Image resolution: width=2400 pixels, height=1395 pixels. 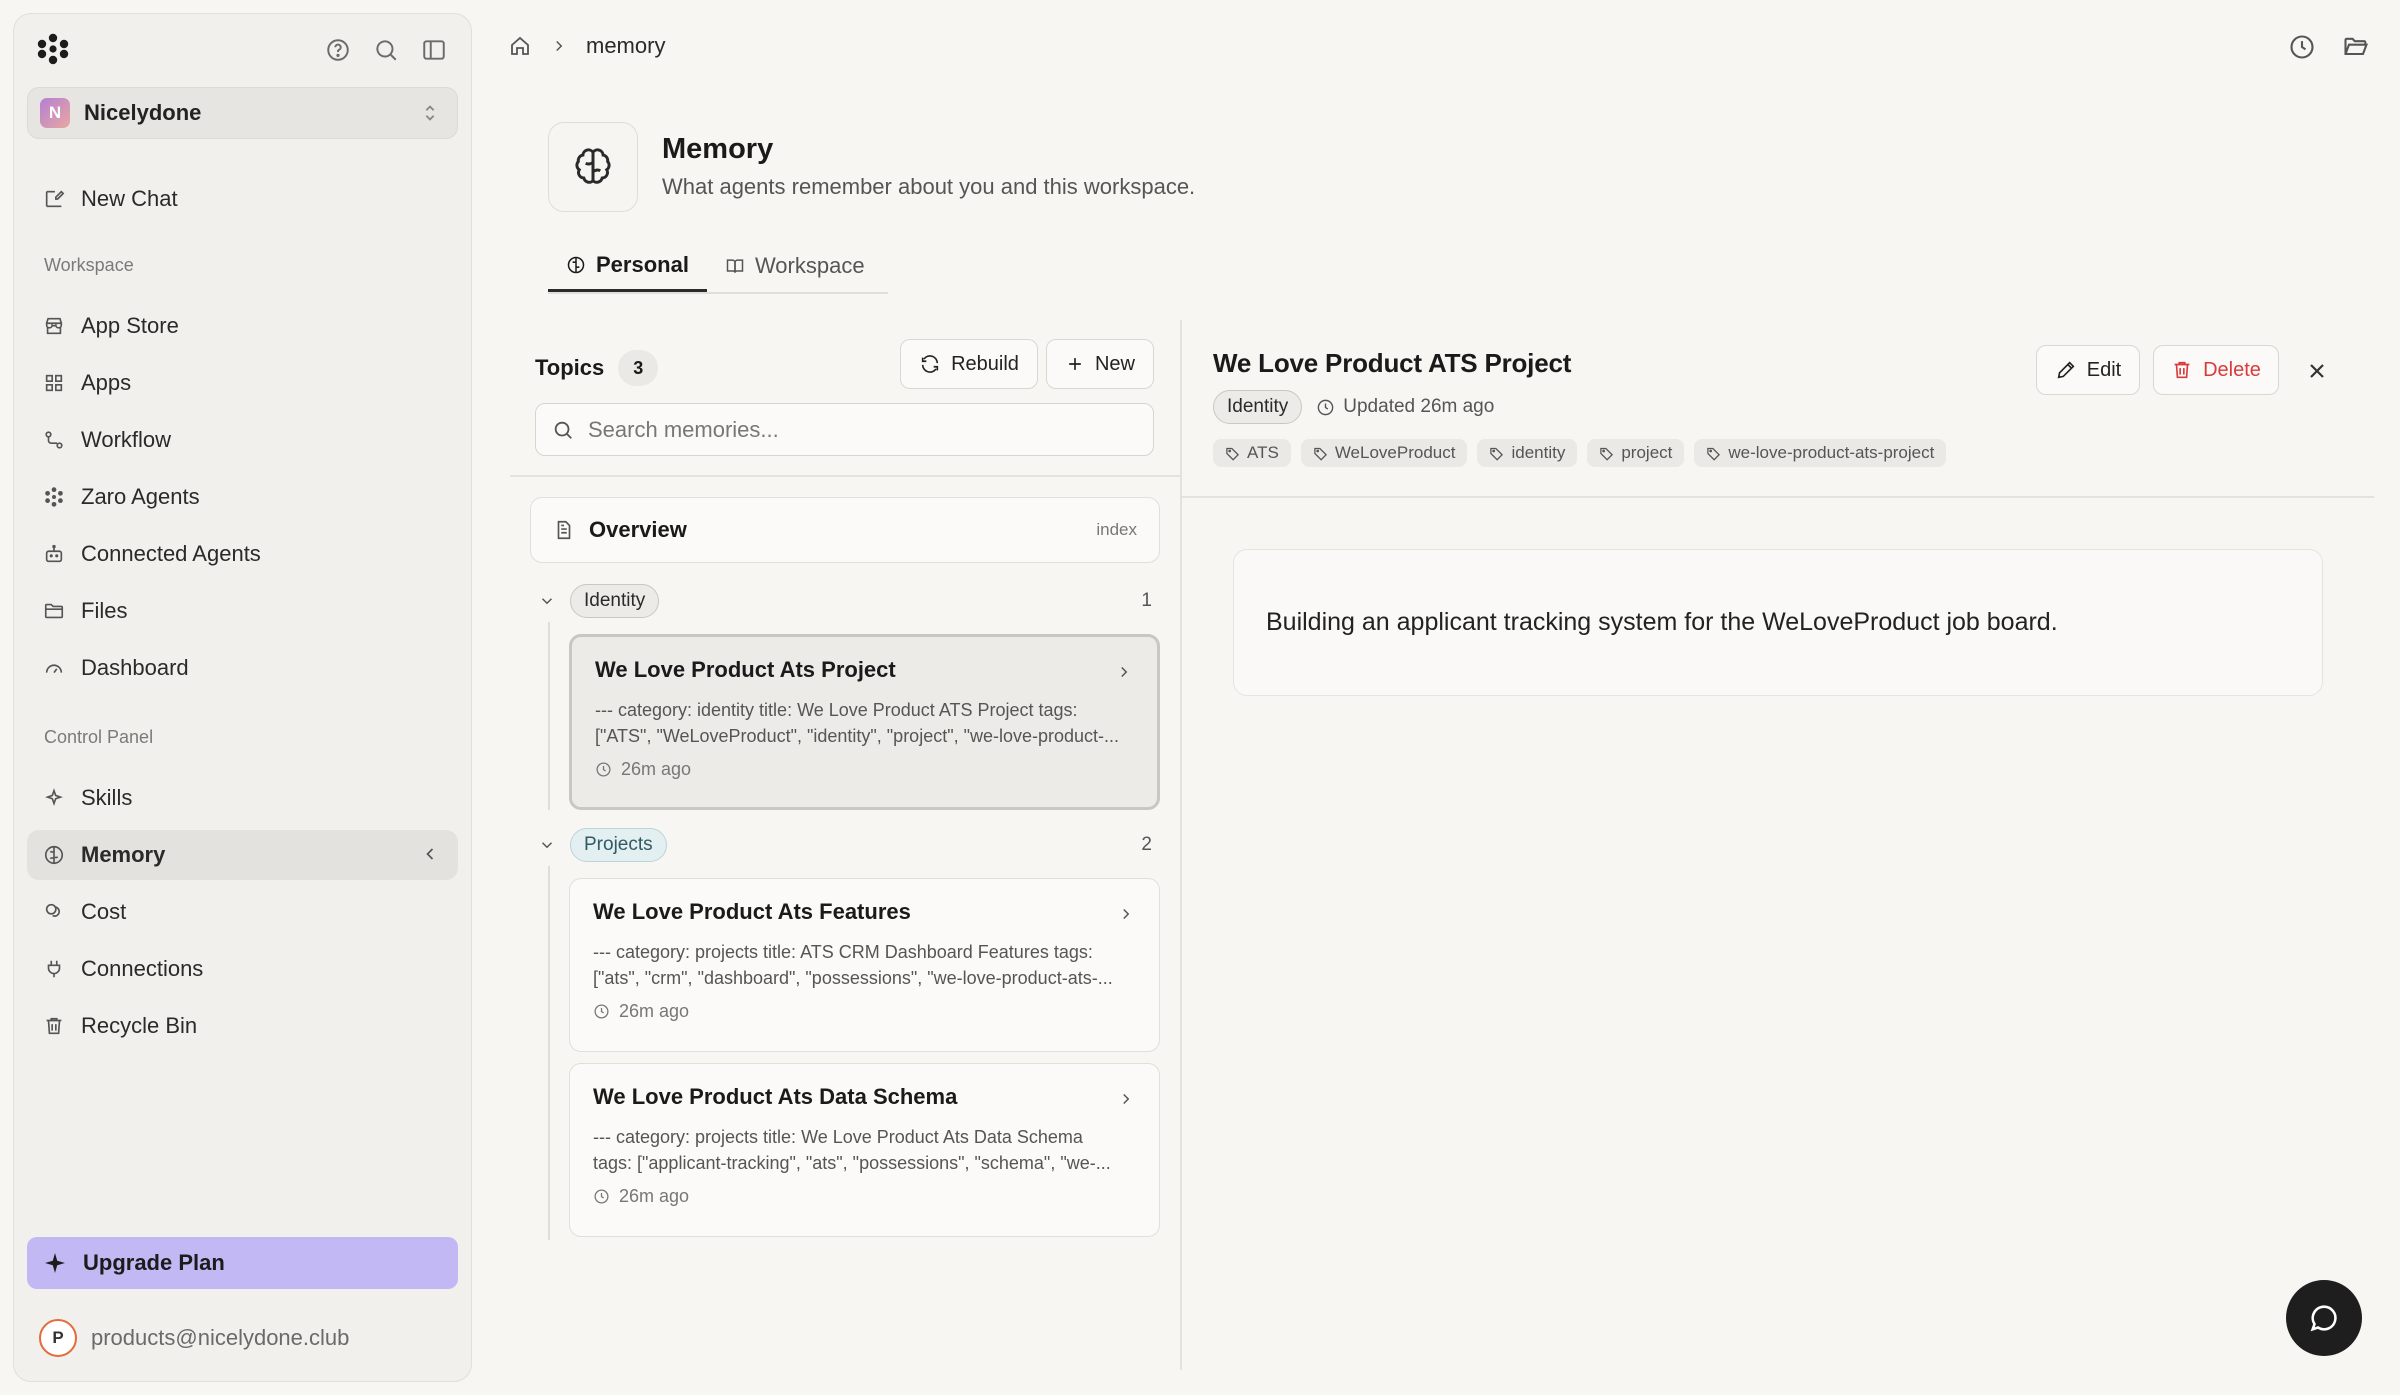 I want to click on overview-label: Overview, so click(x=638, y=529).